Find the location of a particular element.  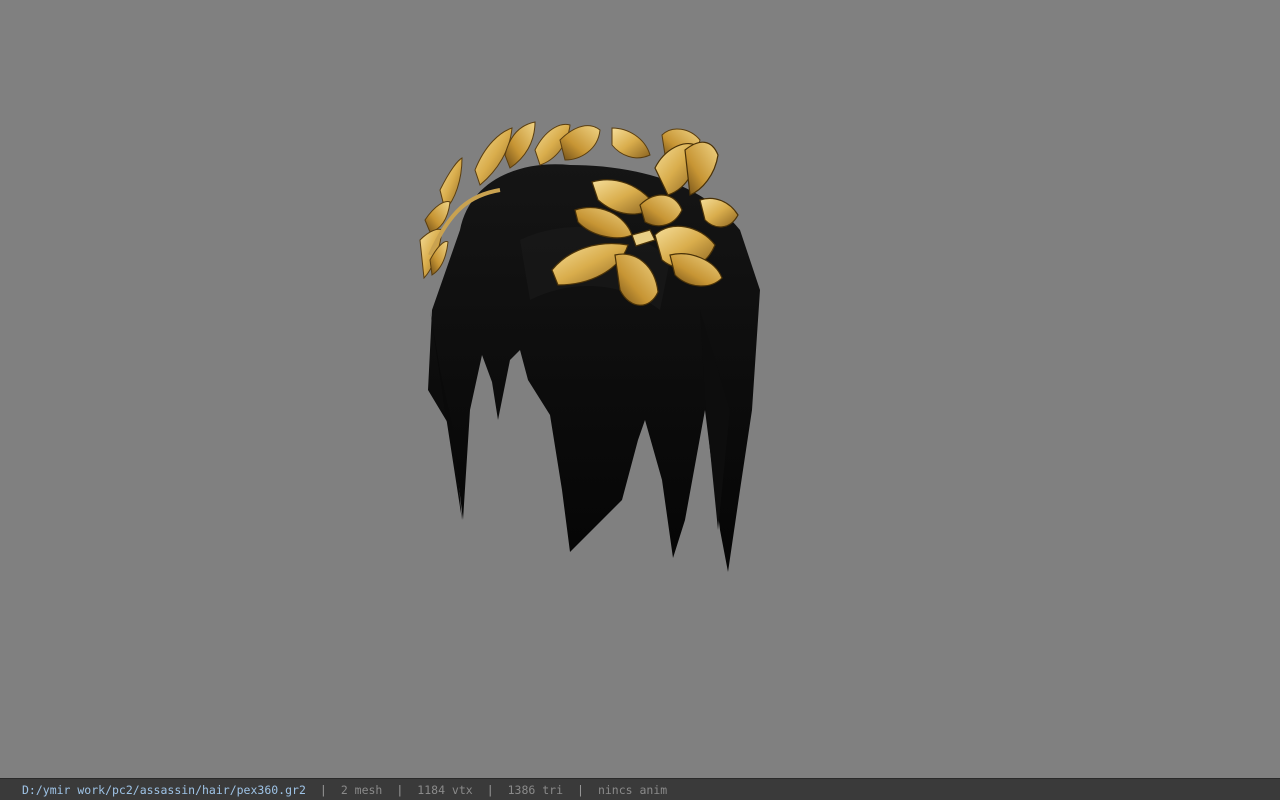

mesh-count: 2 mesh is located at coordinates (361, 789).